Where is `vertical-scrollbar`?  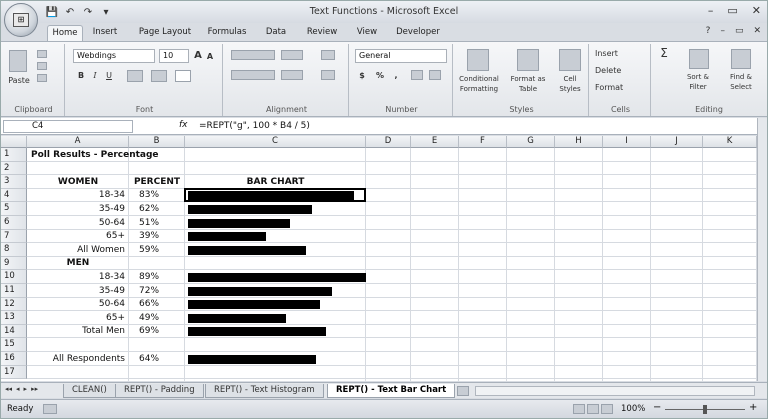
vertical-scrollbar is located at coordinates (762, 249).